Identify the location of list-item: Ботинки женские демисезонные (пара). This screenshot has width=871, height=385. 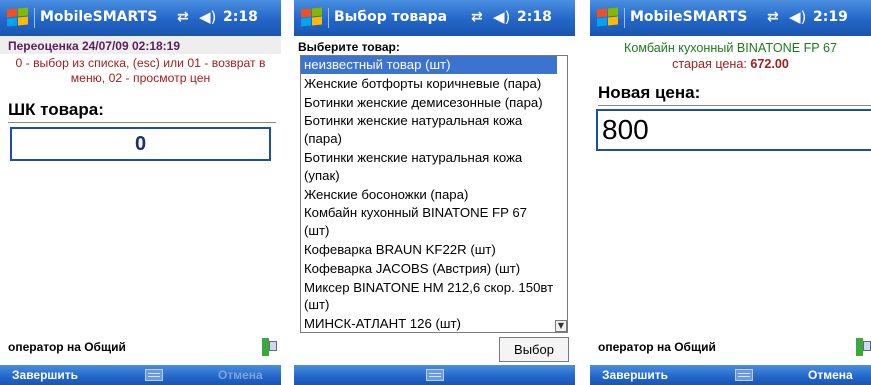
(429, 103).